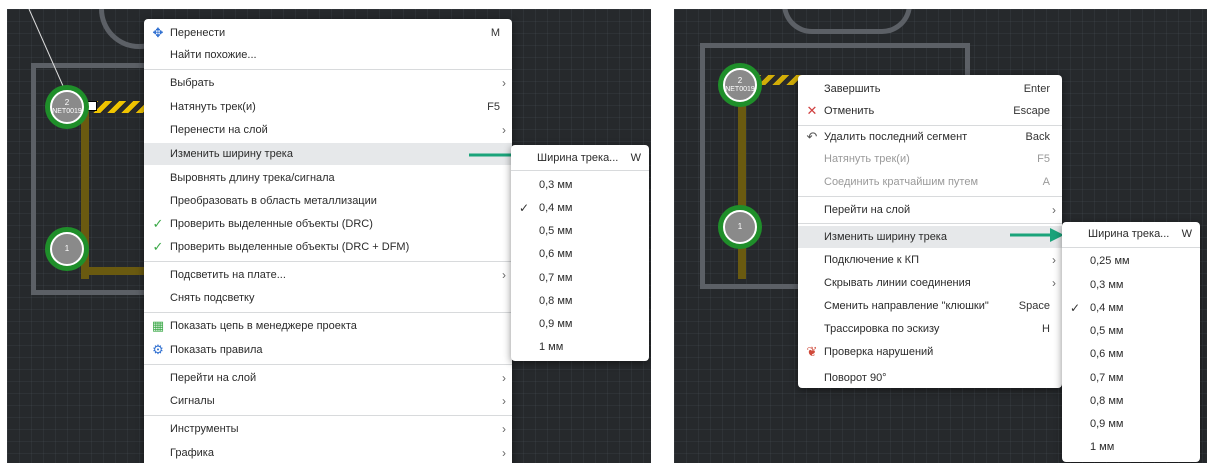  What do you see at coordinates (812, 351) in the screenshot?
I see `drc-icon: ❦` at bounding box center [812, 351].